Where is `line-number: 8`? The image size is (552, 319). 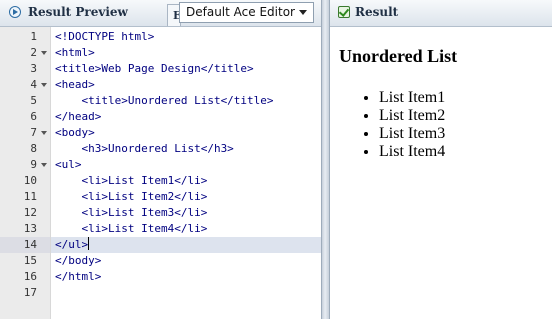
line-number: 8 is located at coordinates (33, 148).